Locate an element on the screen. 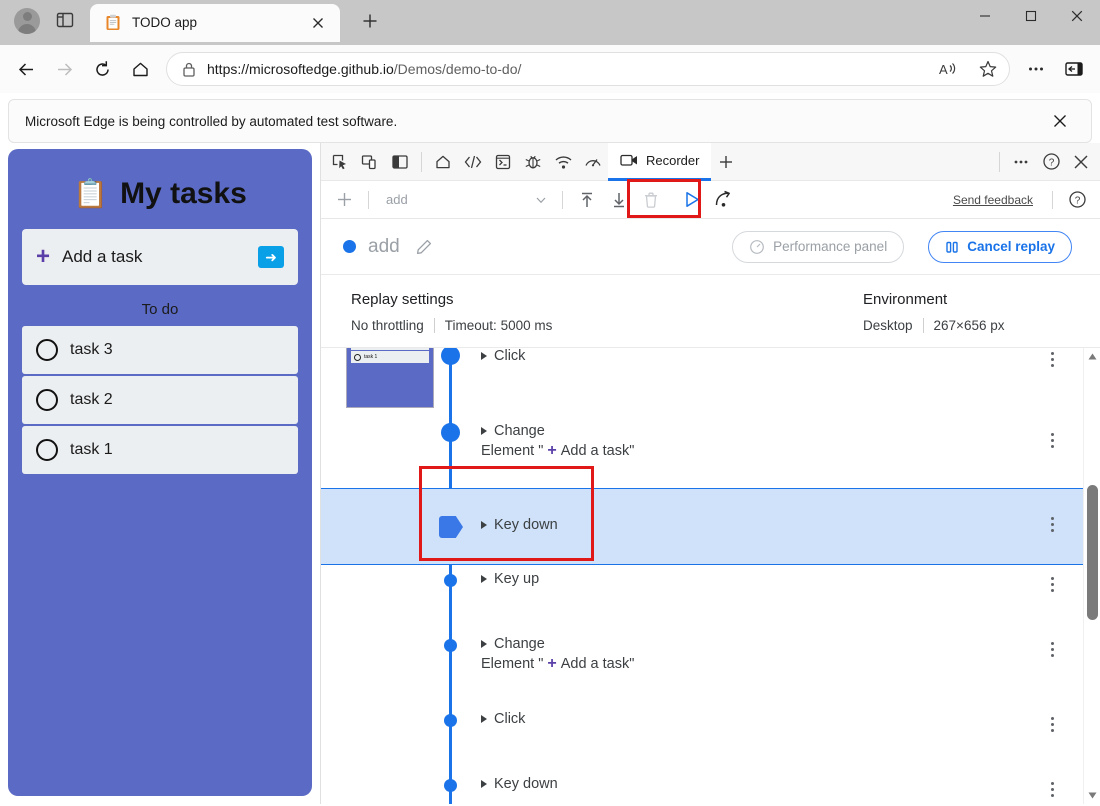  minimize-button is located at coordinates (985, 16).